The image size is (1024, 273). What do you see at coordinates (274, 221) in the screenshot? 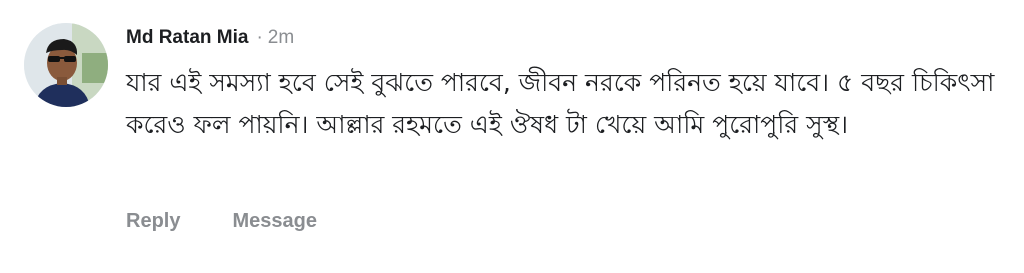
I see `message-button: Message` at bounding box center [274, 221].